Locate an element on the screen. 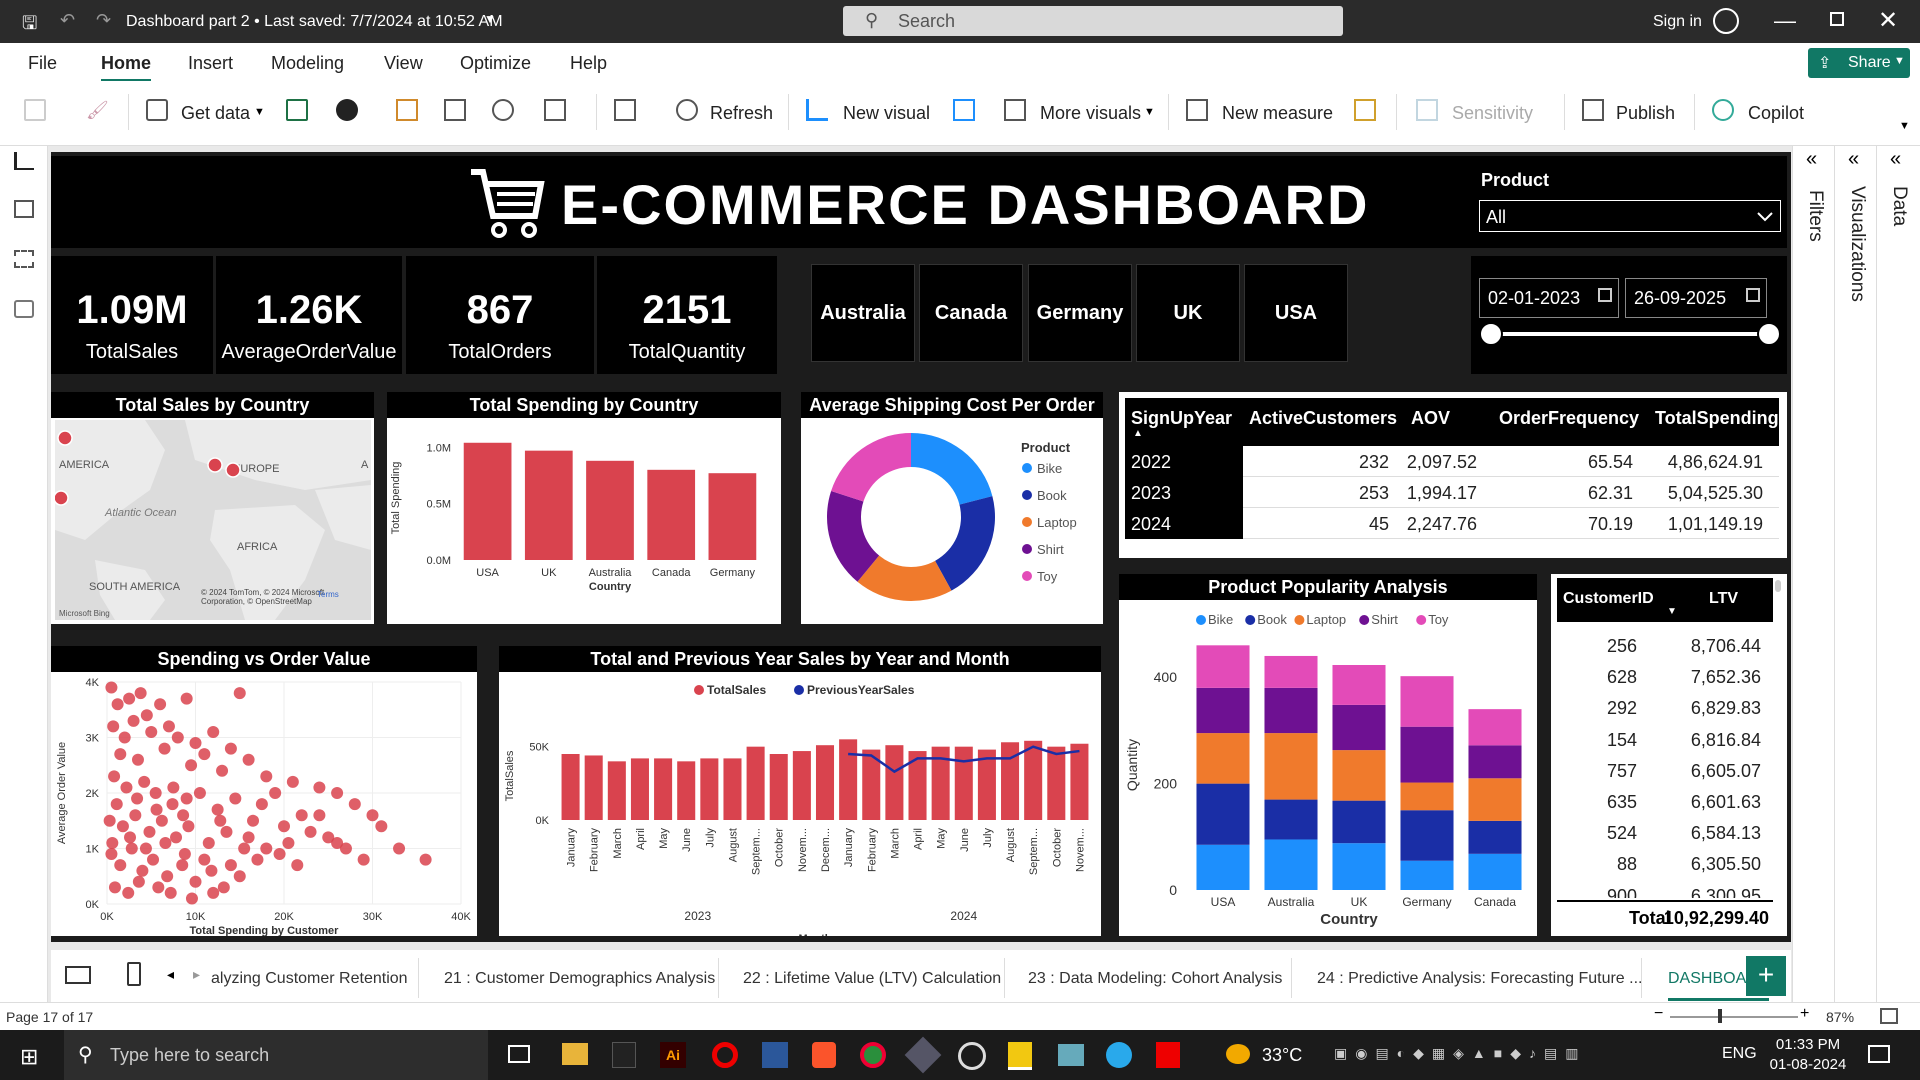  notifications-icon is located at coordinates (1879, 1054).